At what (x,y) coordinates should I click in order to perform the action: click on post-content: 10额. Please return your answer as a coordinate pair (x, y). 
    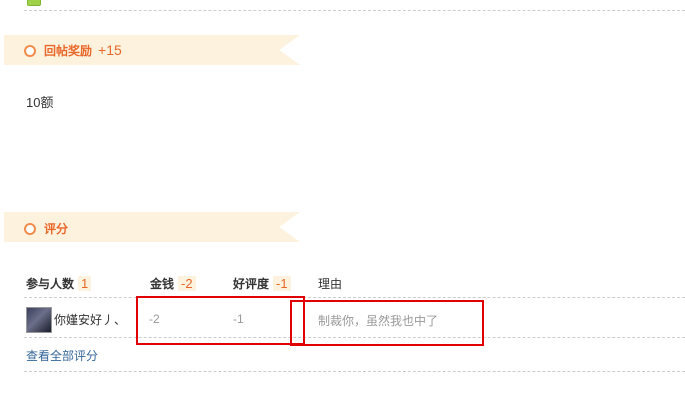
    Looking at the image, I should click on (40, 102).